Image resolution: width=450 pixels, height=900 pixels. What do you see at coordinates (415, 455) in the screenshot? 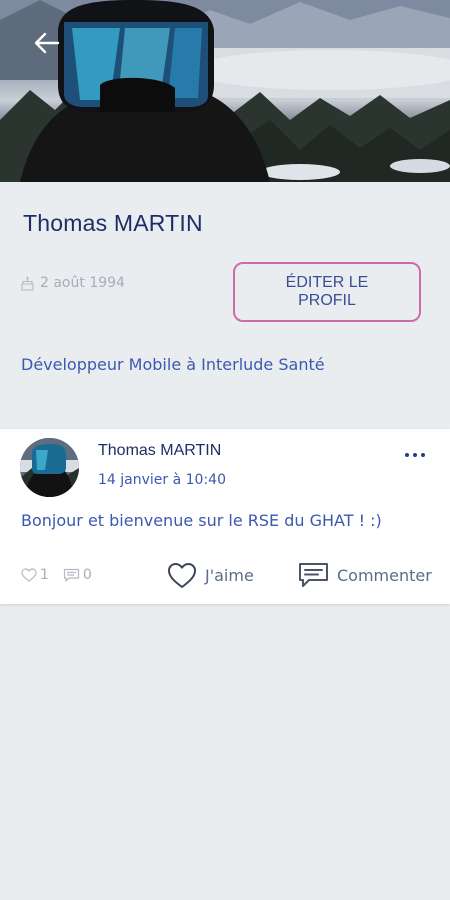
I see `more-options-button` at bounding box center [415, 455].